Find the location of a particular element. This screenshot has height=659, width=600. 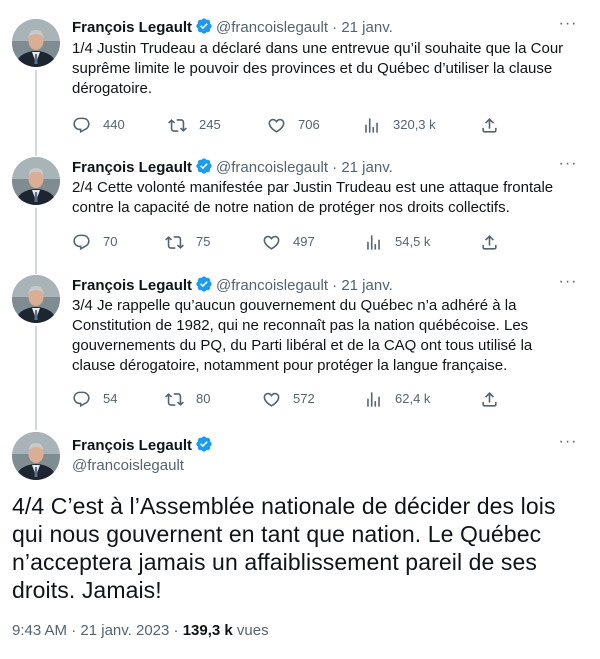

reply-count: 54 is located at coordinates (110, 398).